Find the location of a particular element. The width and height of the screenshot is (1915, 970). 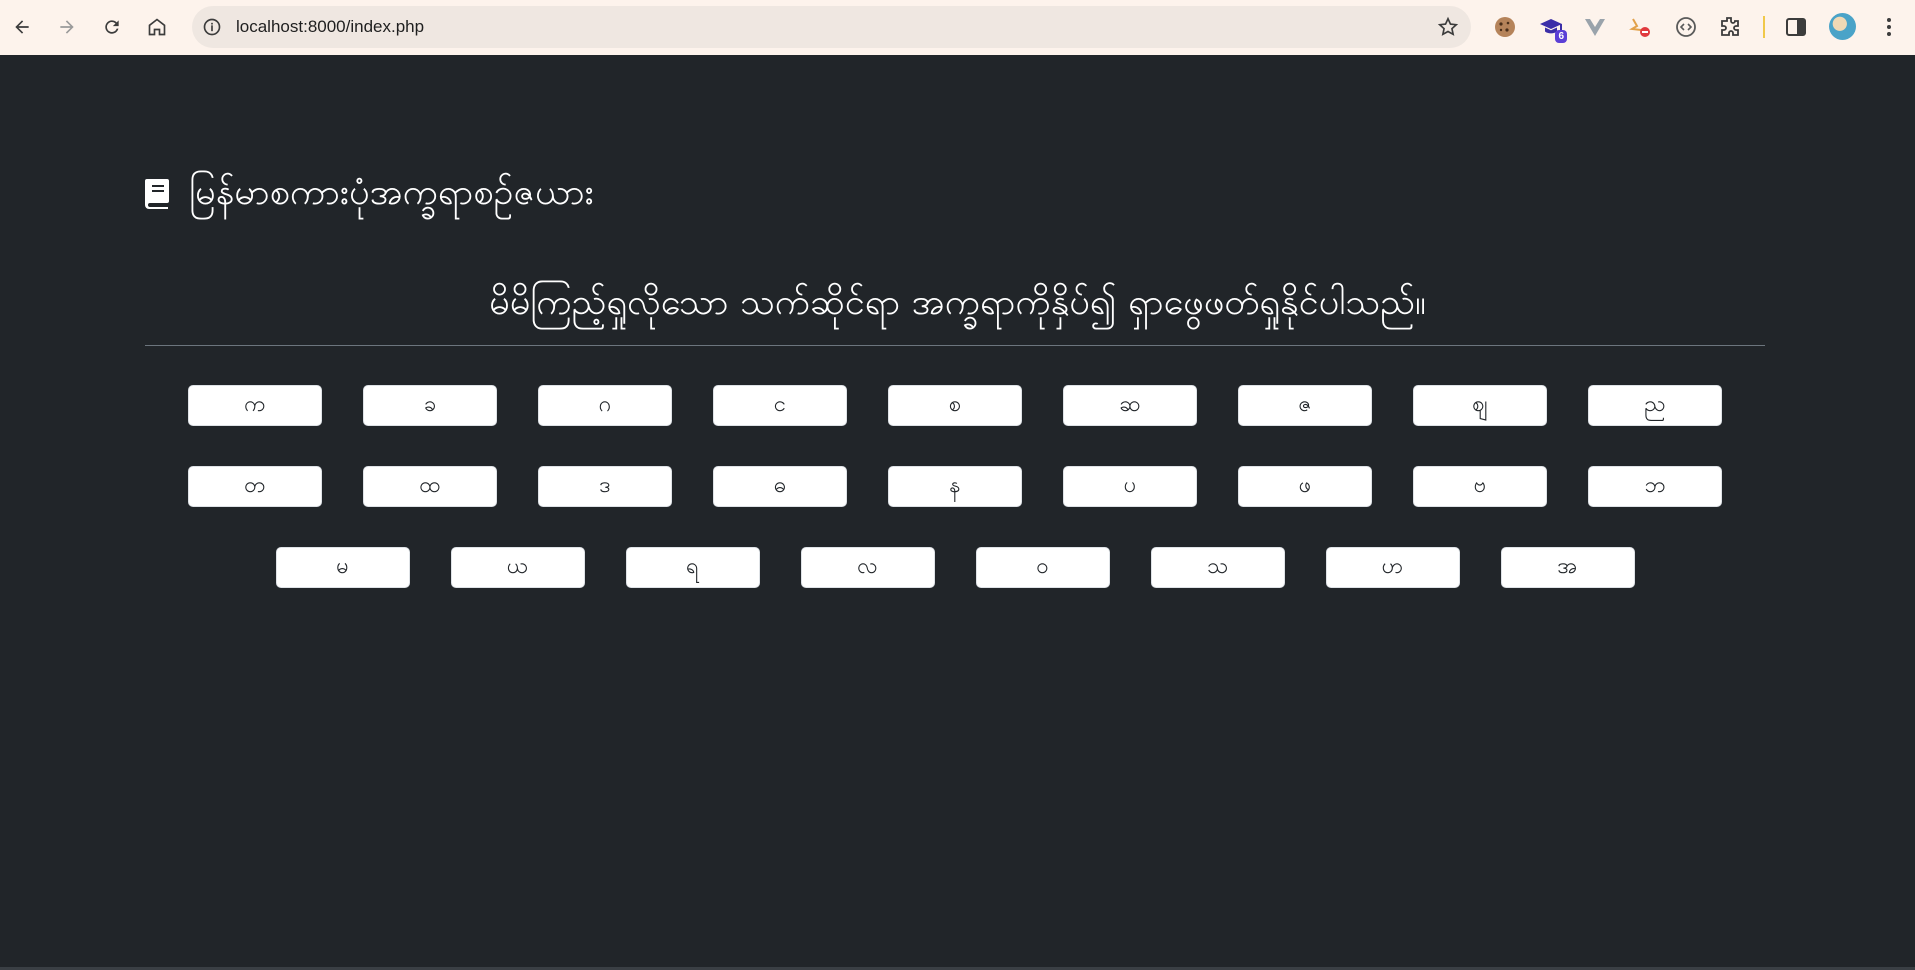

profile-avatar is located at coordinates (1842, 26).